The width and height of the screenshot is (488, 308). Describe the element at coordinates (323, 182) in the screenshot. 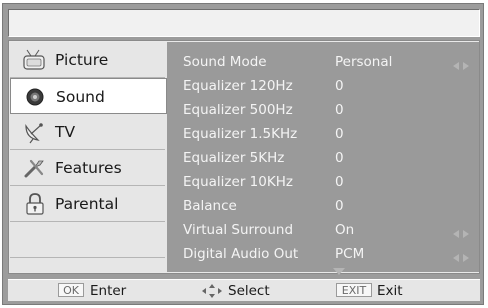

I see `setting-row-equalizer-10khz: Equalizer 10KHz 0` at that location.